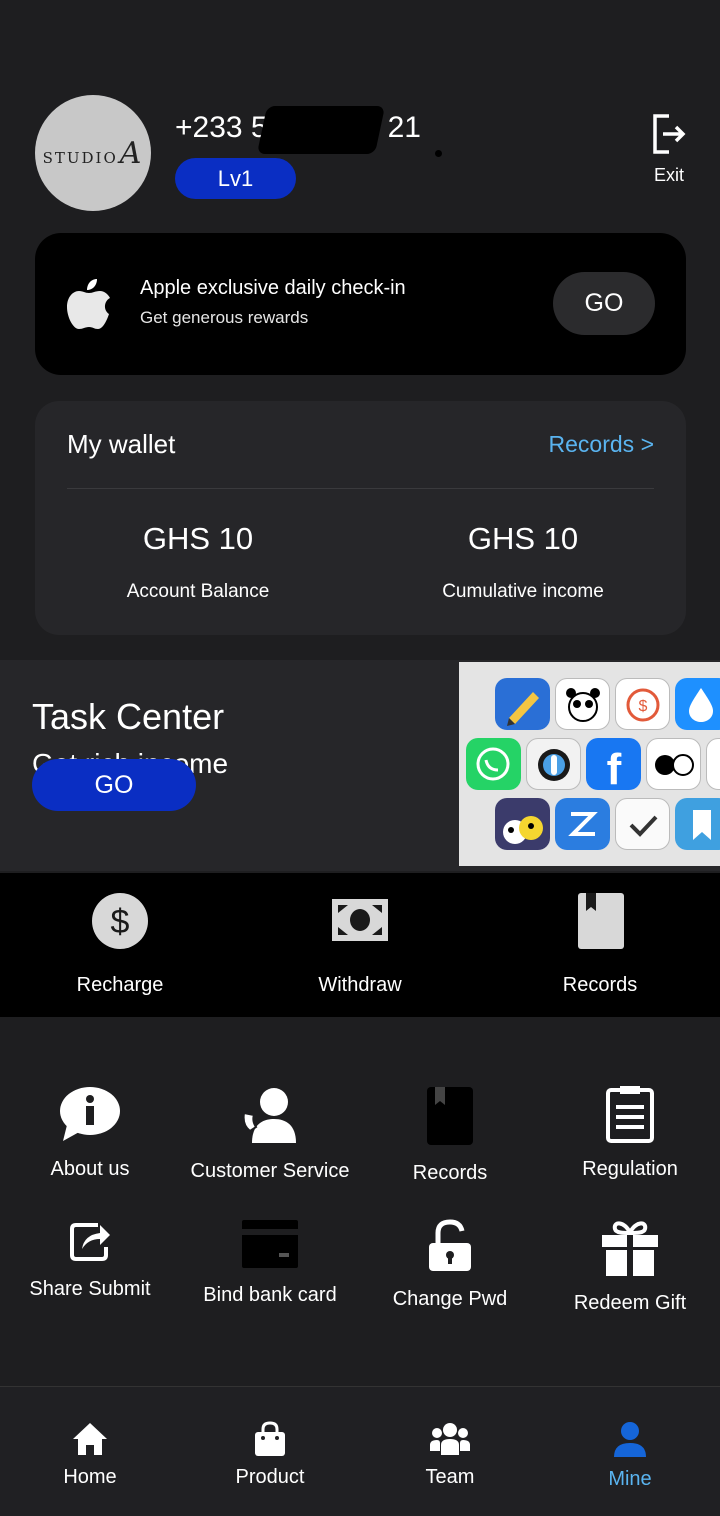 The width and height of the screenshot is (720, 1516). I want to click on exit-label: Exit, so click(668, 175).